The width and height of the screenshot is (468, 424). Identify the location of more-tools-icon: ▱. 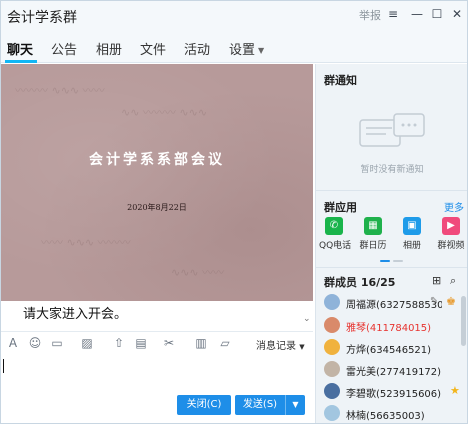
(225, 343).